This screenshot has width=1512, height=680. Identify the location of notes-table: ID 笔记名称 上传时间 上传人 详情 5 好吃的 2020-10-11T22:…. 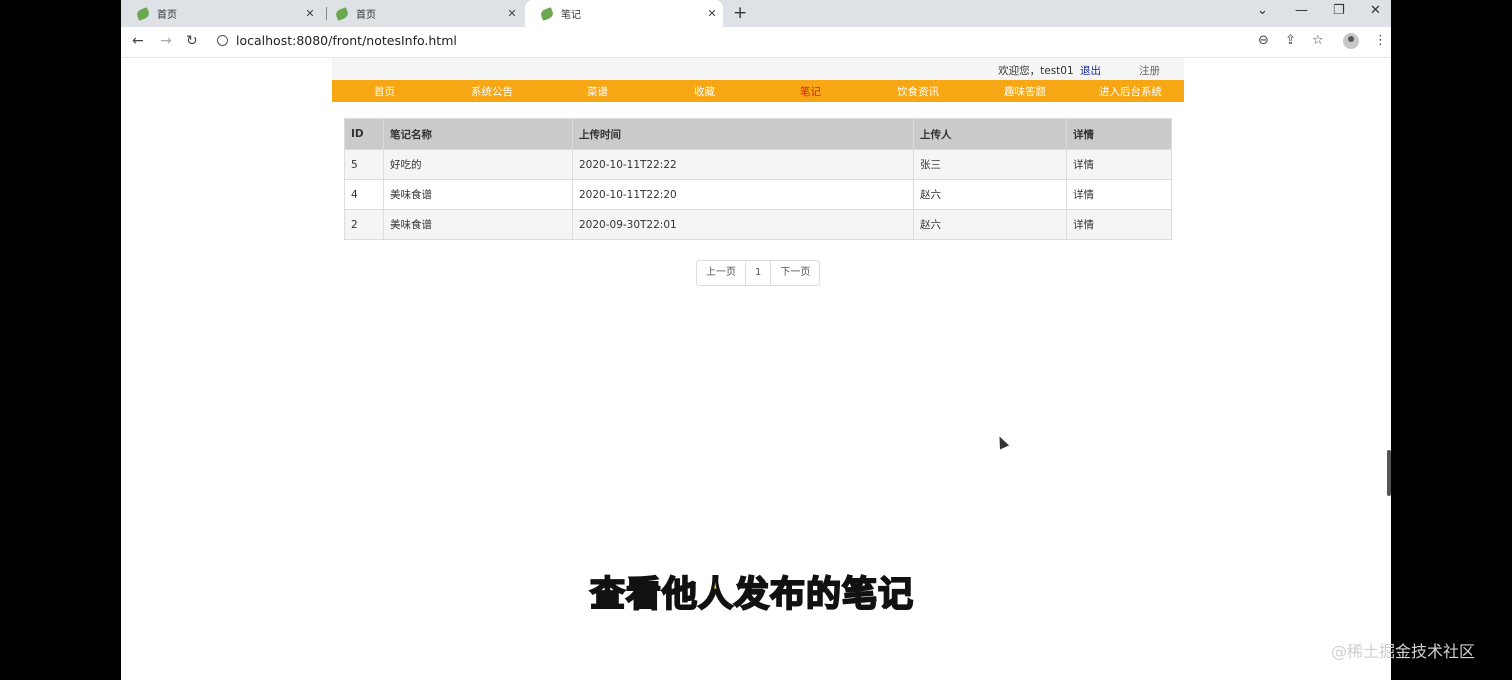
(758, 179).